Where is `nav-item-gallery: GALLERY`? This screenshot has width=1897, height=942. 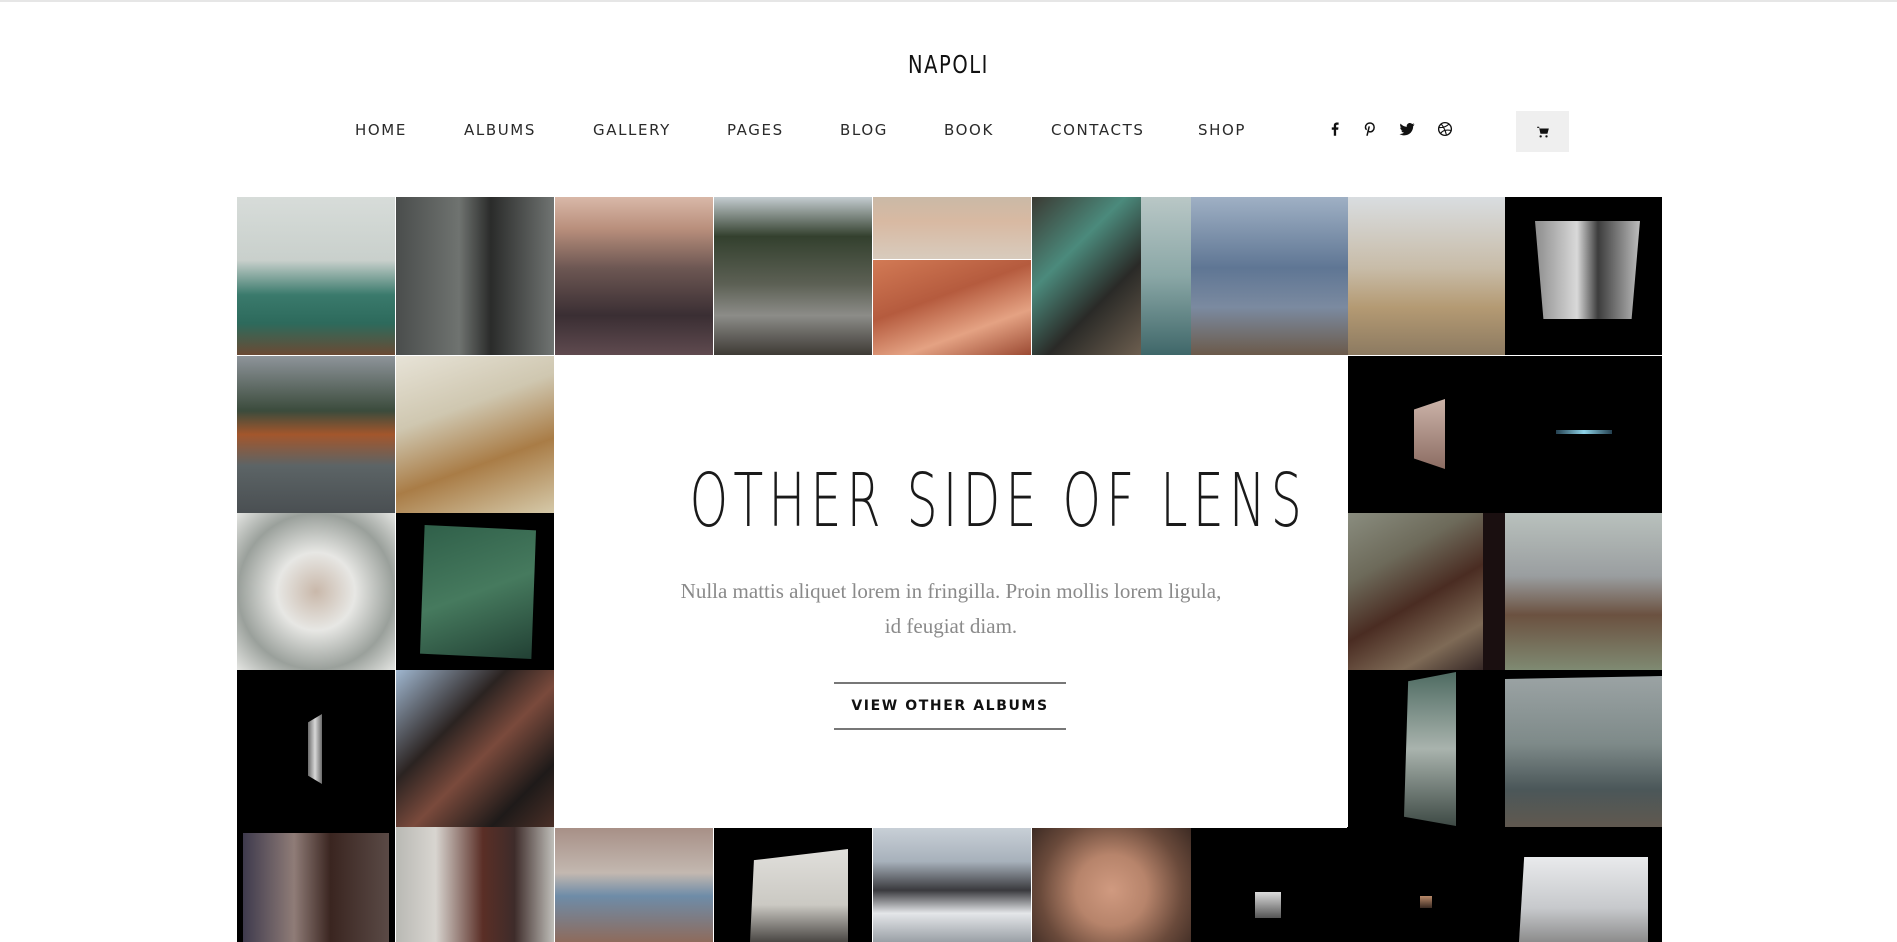 nav-item-gallery: GALLERY is located at coordinates (632, 130).